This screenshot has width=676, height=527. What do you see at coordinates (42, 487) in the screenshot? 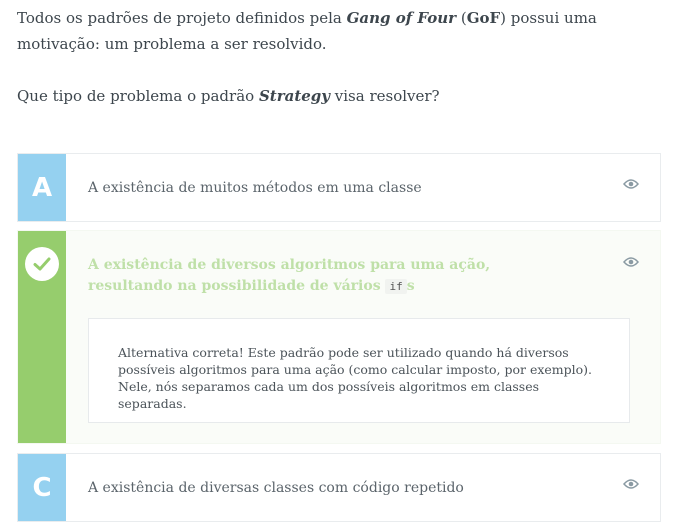
I see `option-letter: C` at bounding box center [42, 487].